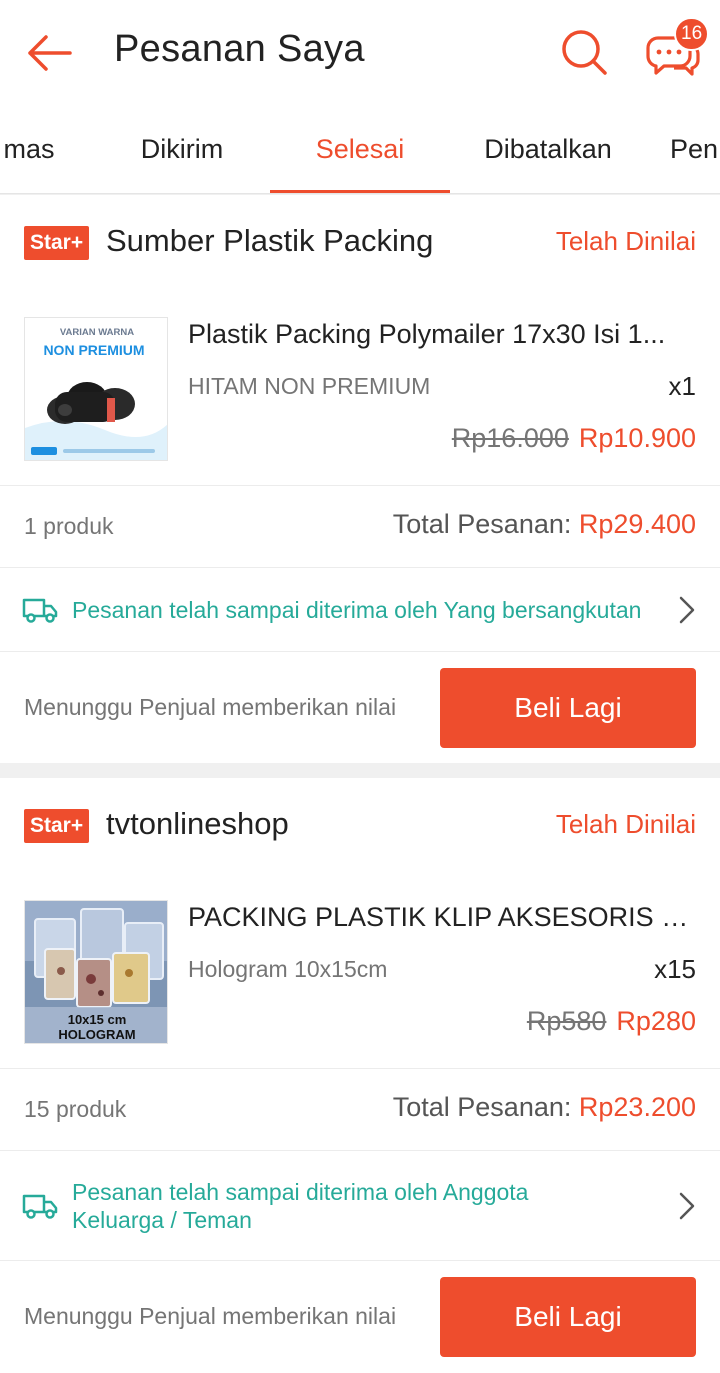  I want to click on svg-text: VARIAN WARNA, so click(97, 332).